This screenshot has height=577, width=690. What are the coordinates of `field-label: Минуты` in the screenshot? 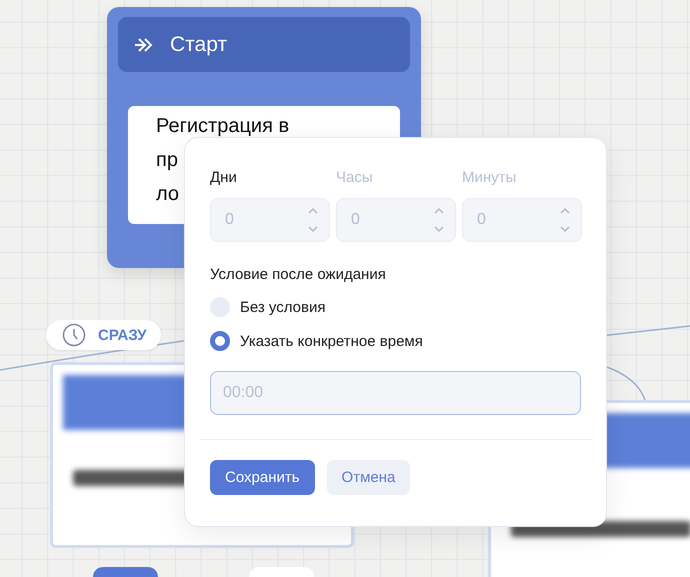 It's located at (490, 178).